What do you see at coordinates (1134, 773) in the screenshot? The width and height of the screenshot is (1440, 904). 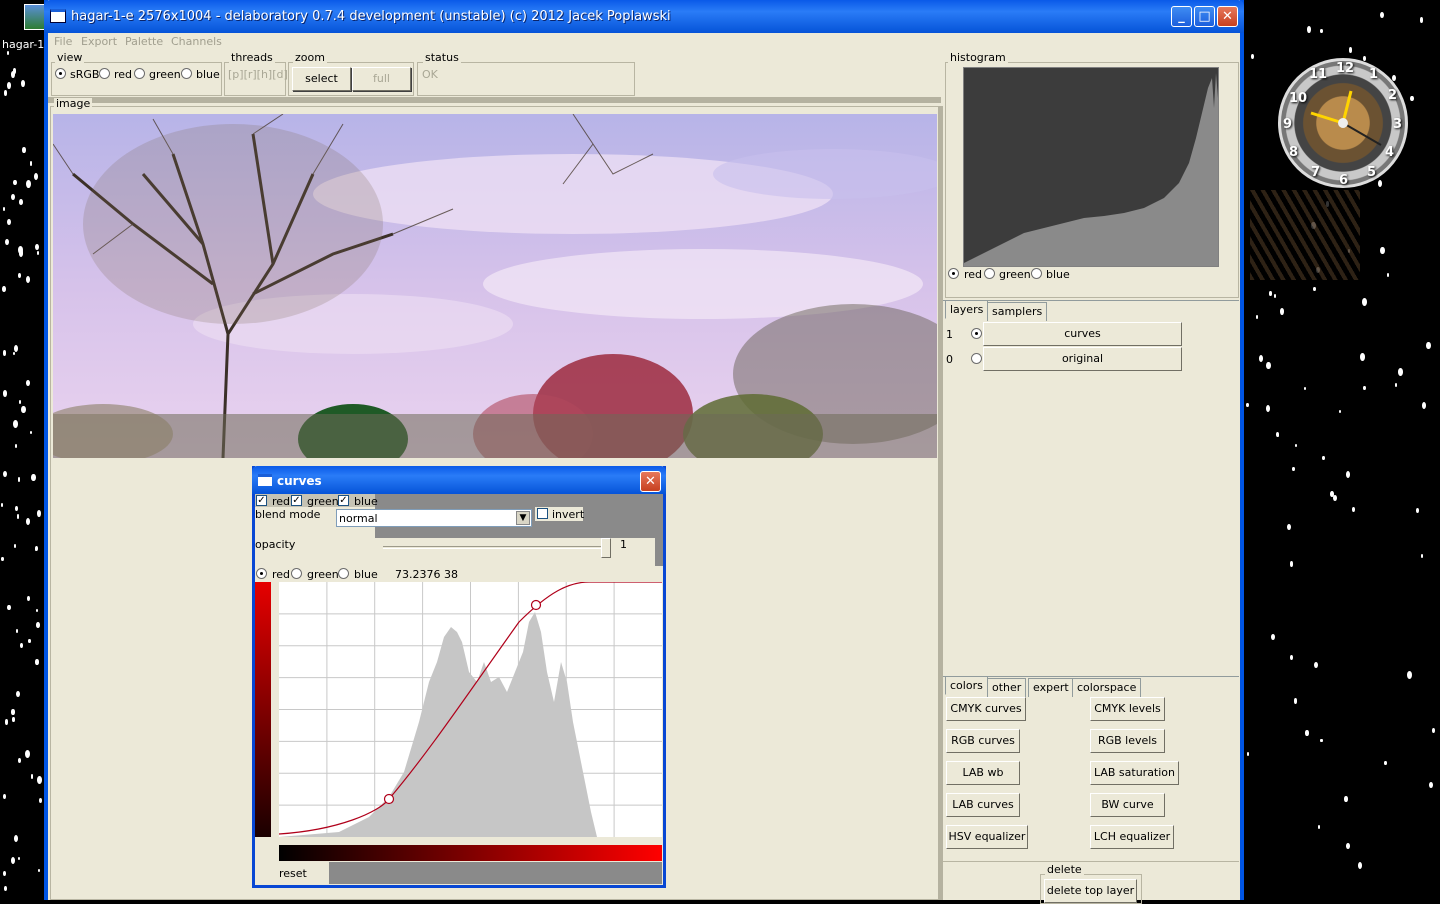 I see `lab-saturation-button: LAB saturation` at bounding box center [1134, 773].